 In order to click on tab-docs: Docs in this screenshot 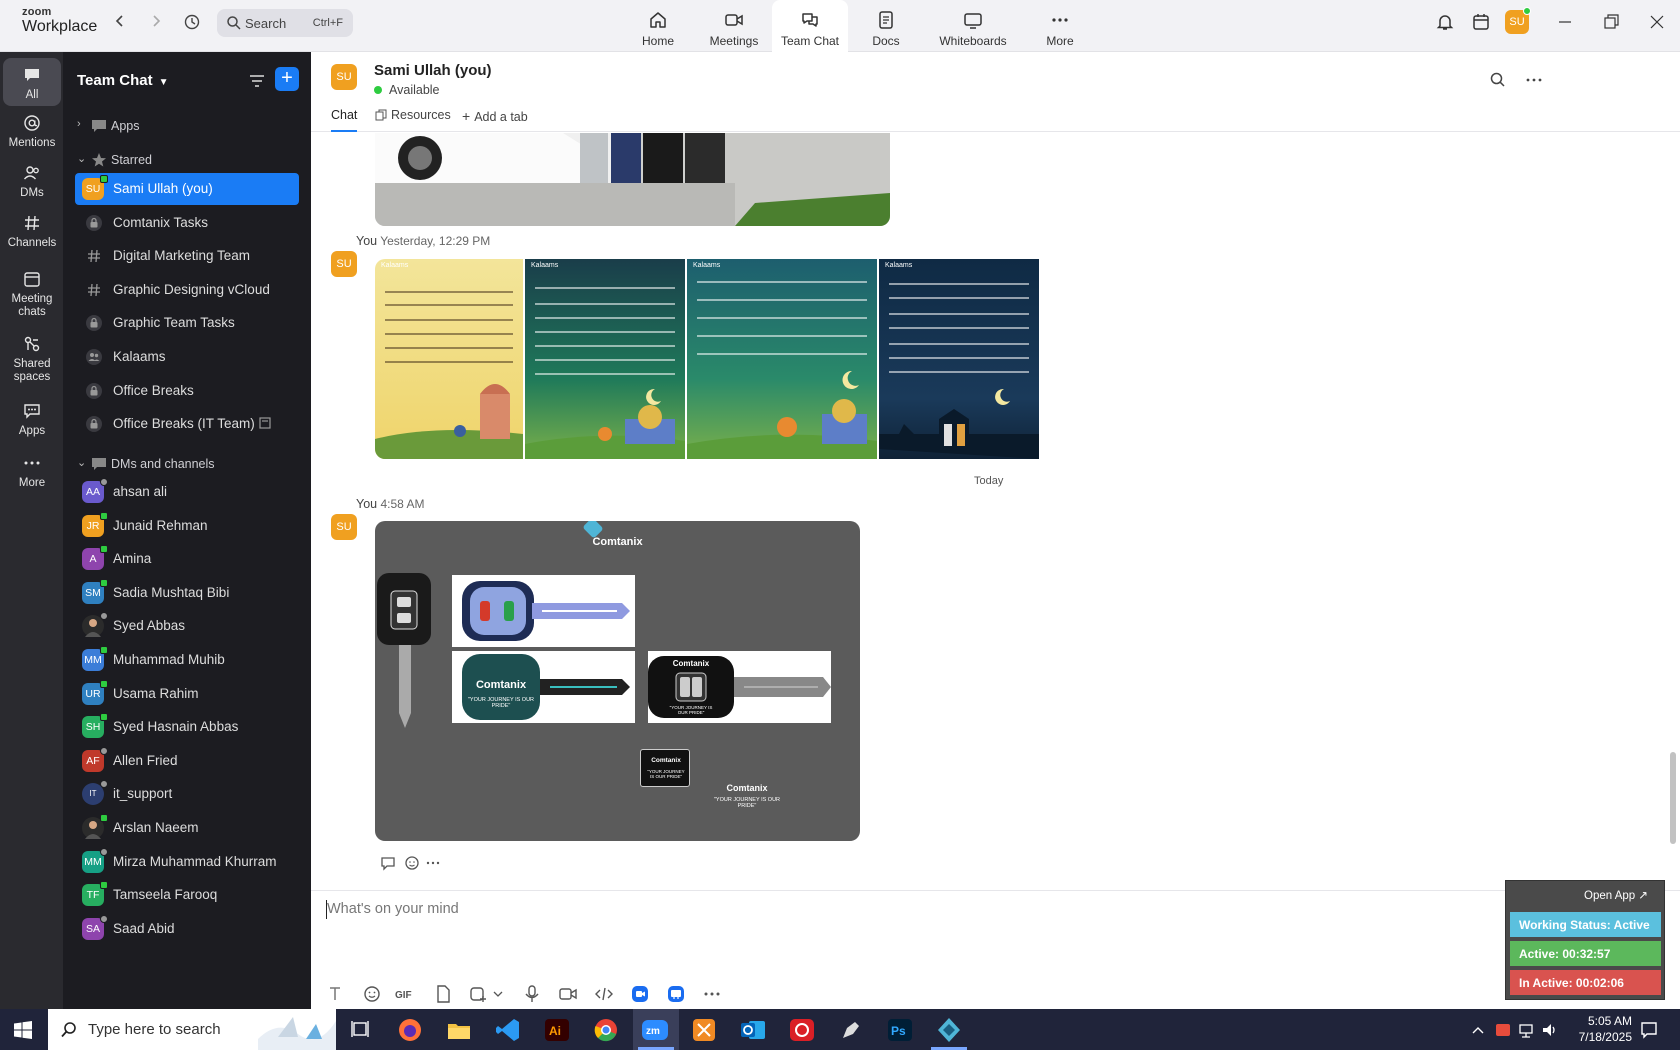, I will do `click(886, 26)`.